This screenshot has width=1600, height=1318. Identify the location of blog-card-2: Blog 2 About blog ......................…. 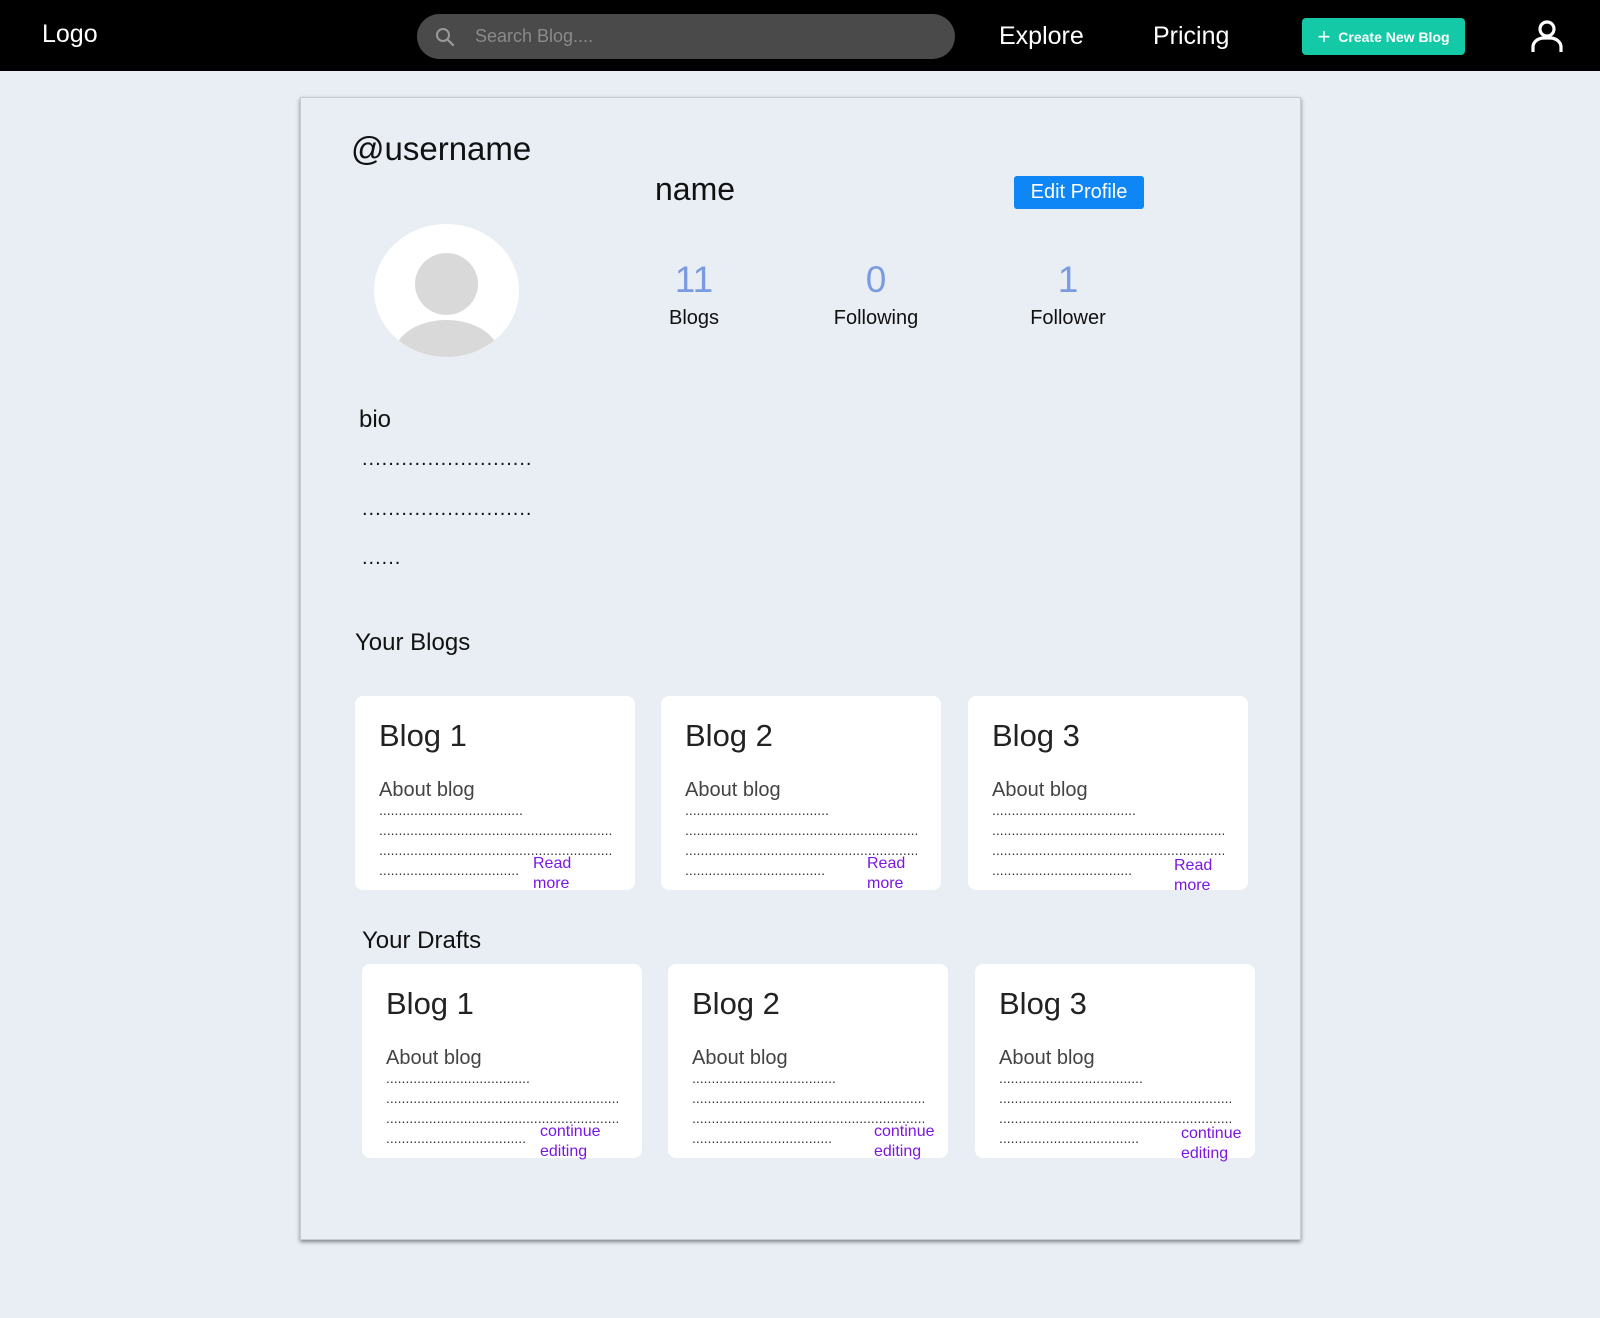
(801, 794).